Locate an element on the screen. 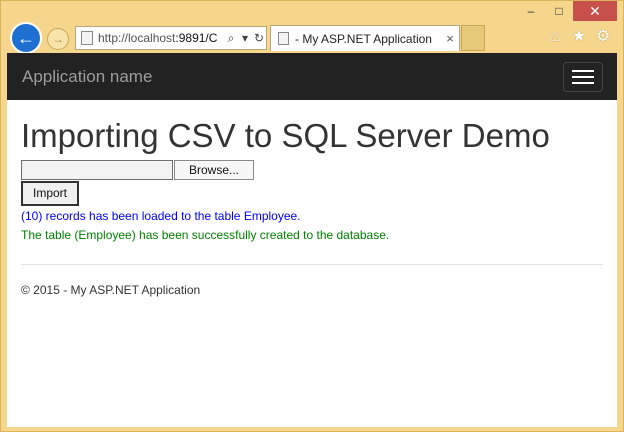  import-button: Import is located at coordinates (50, 194).